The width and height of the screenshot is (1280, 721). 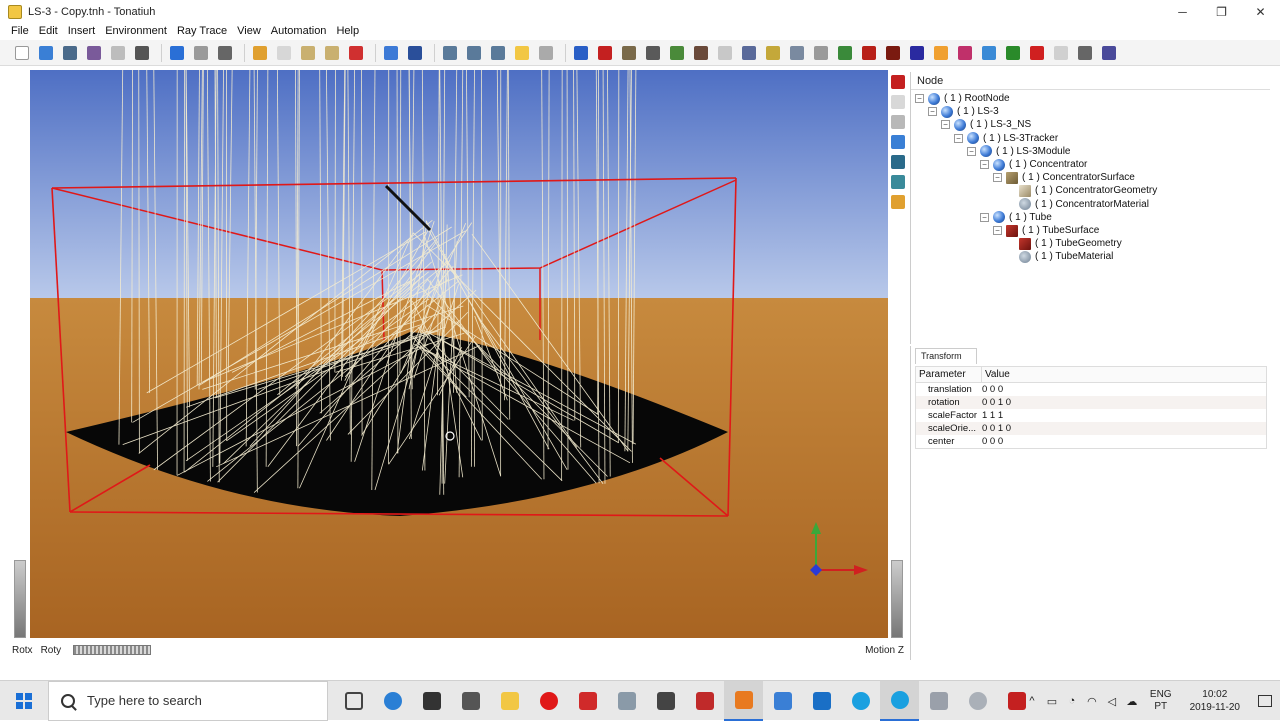 I want to click on paste-link-icon, so click(x=332, y=53).